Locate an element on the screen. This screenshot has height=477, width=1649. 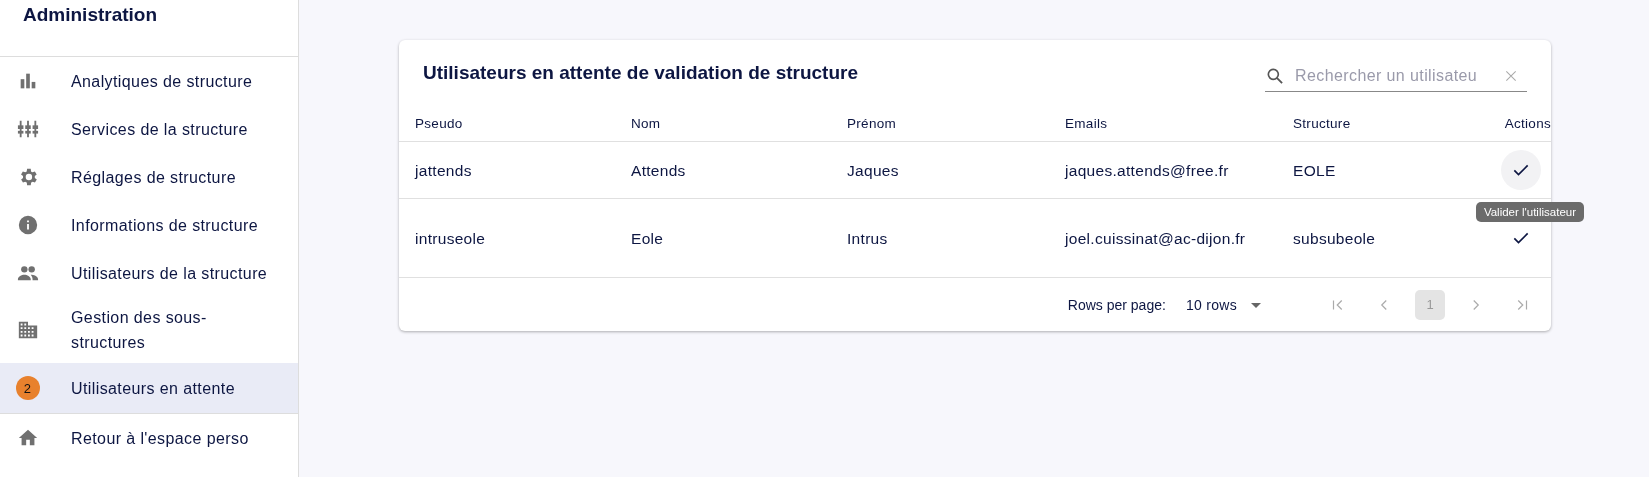
sidebar-item: Informations de structure is located at coordinates (149, 225).